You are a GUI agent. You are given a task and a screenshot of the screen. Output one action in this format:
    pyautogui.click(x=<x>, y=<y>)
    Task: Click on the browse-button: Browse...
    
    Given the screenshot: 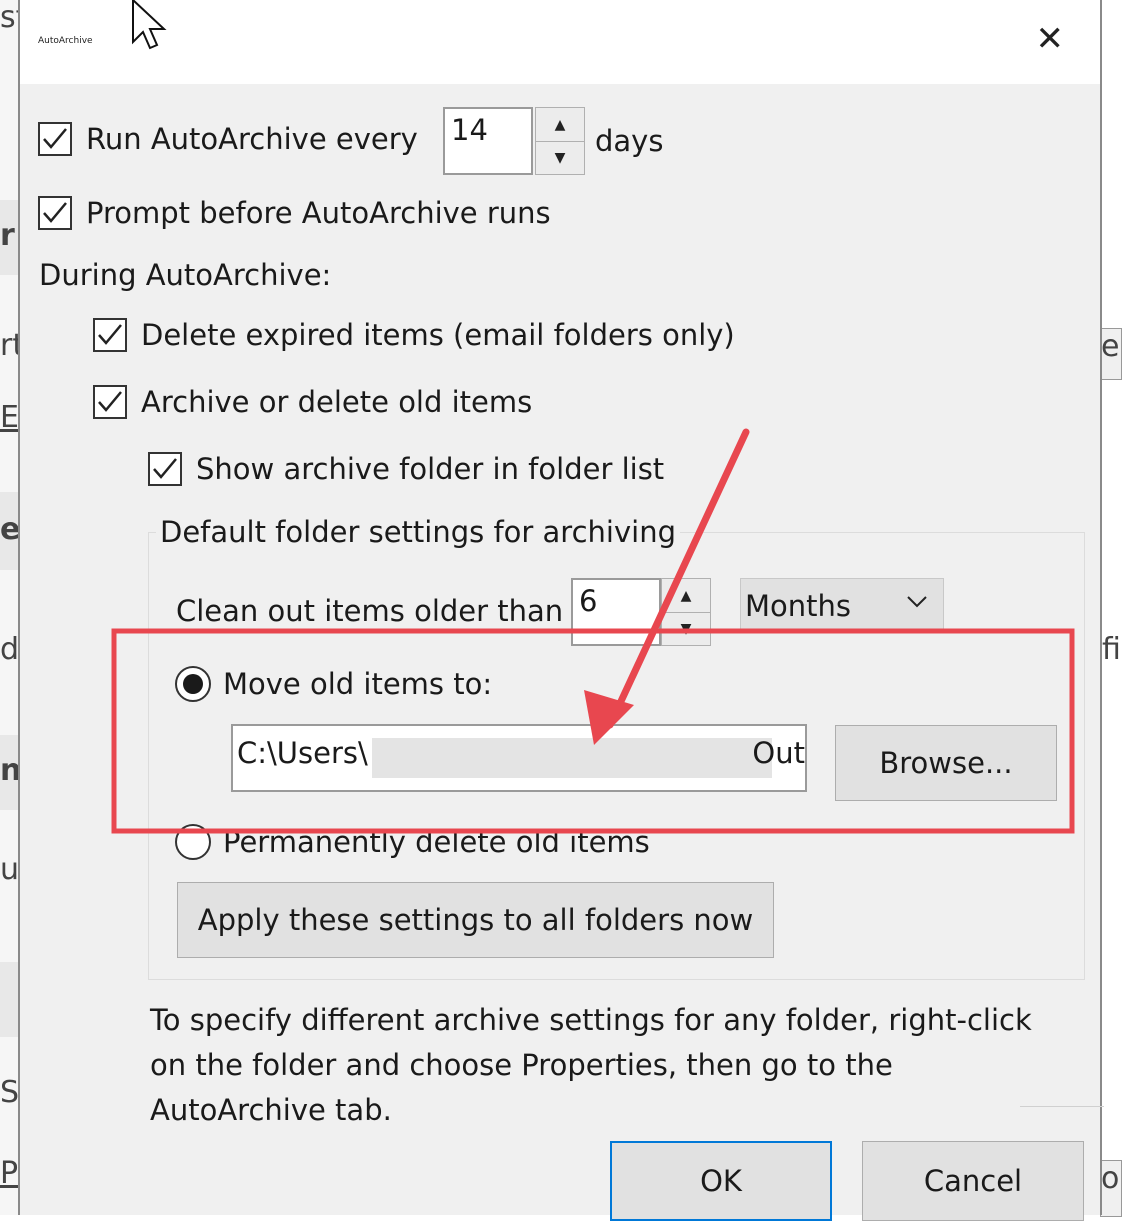 What is the action you would take?
    pyautogui.click(x=946, y=763)
    